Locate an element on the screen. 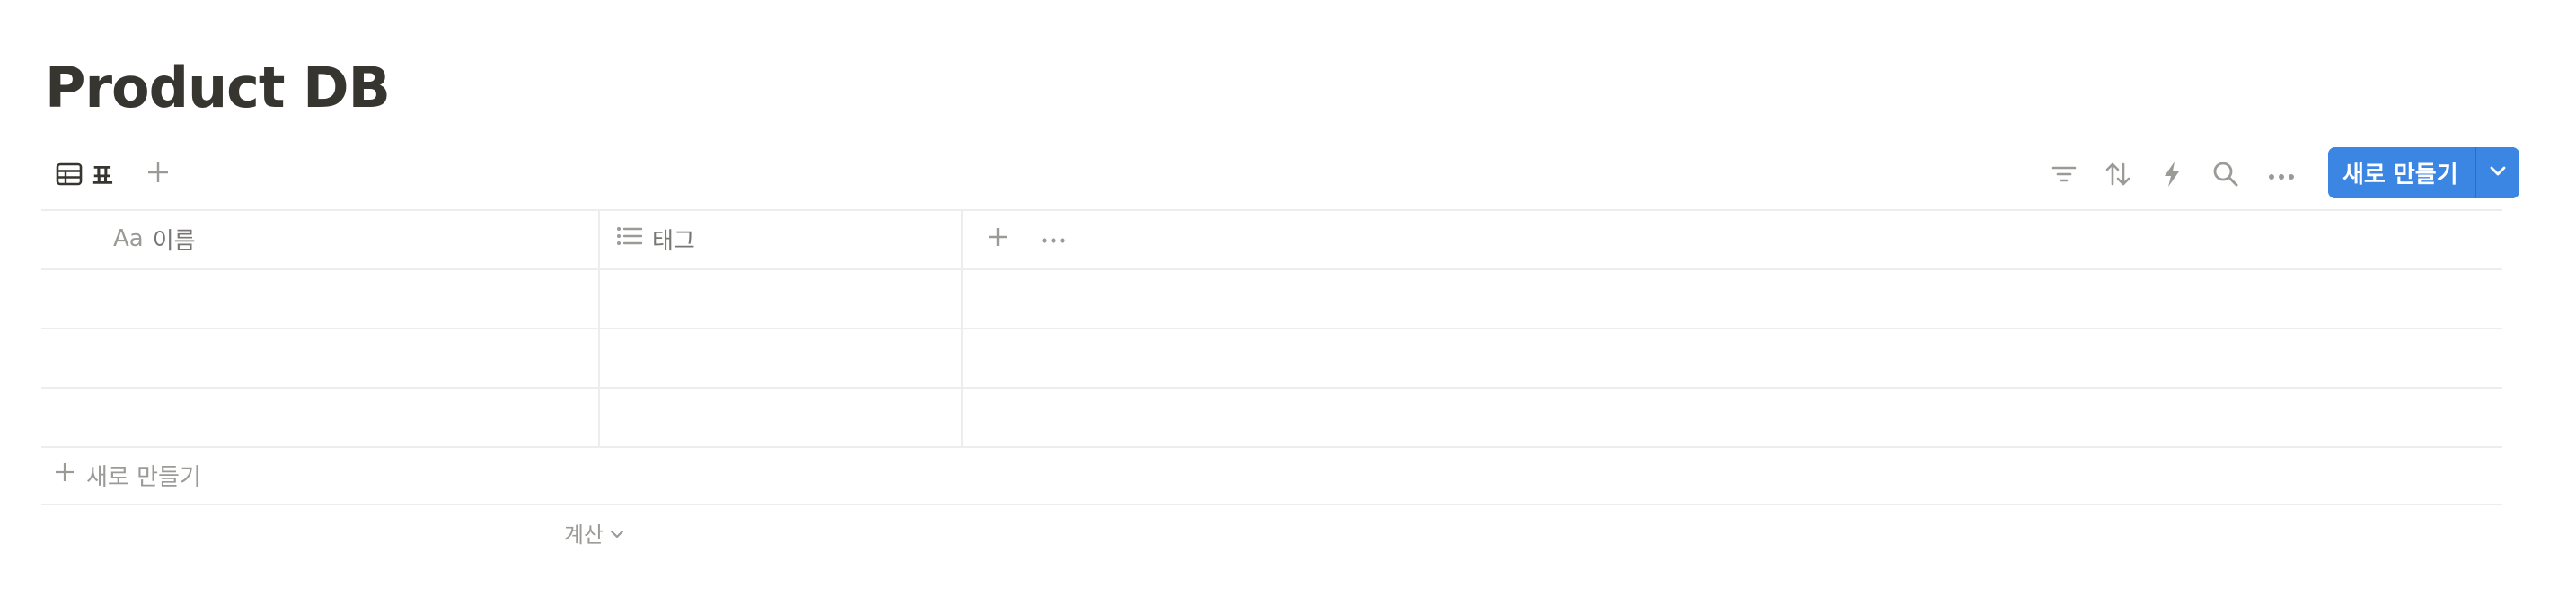  add-row-divider is located at coordinates (1271, 504).